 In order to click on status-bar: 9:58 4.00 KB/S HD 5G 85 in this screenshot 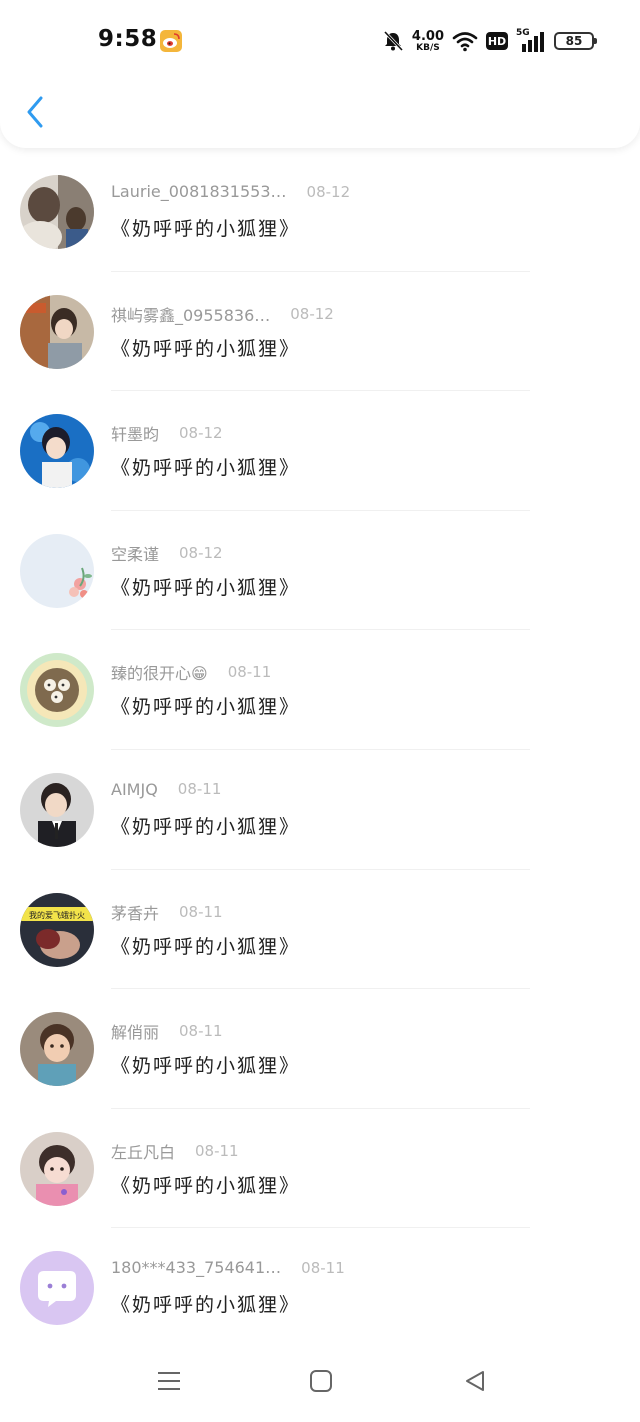, I will do `click(320, 40)`.